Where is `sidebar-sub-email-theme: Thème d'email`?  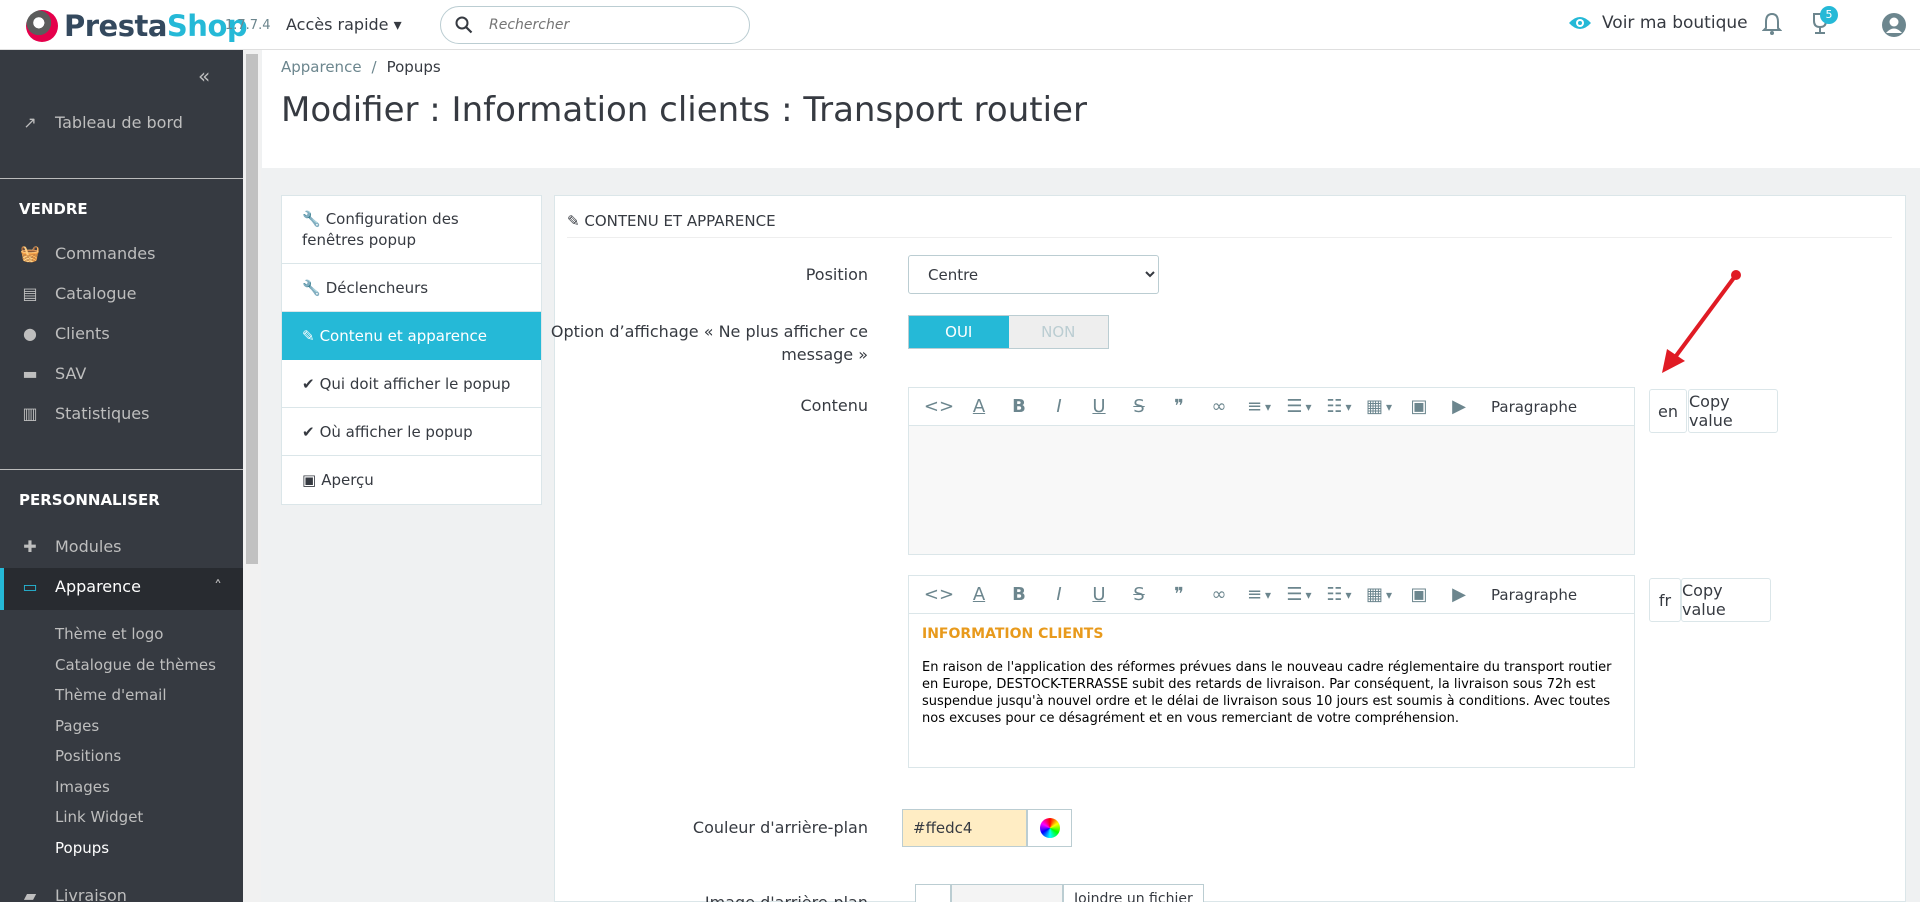
sidebar-sub-email-theme: Thème d'email is located at coordinates (111, 695).